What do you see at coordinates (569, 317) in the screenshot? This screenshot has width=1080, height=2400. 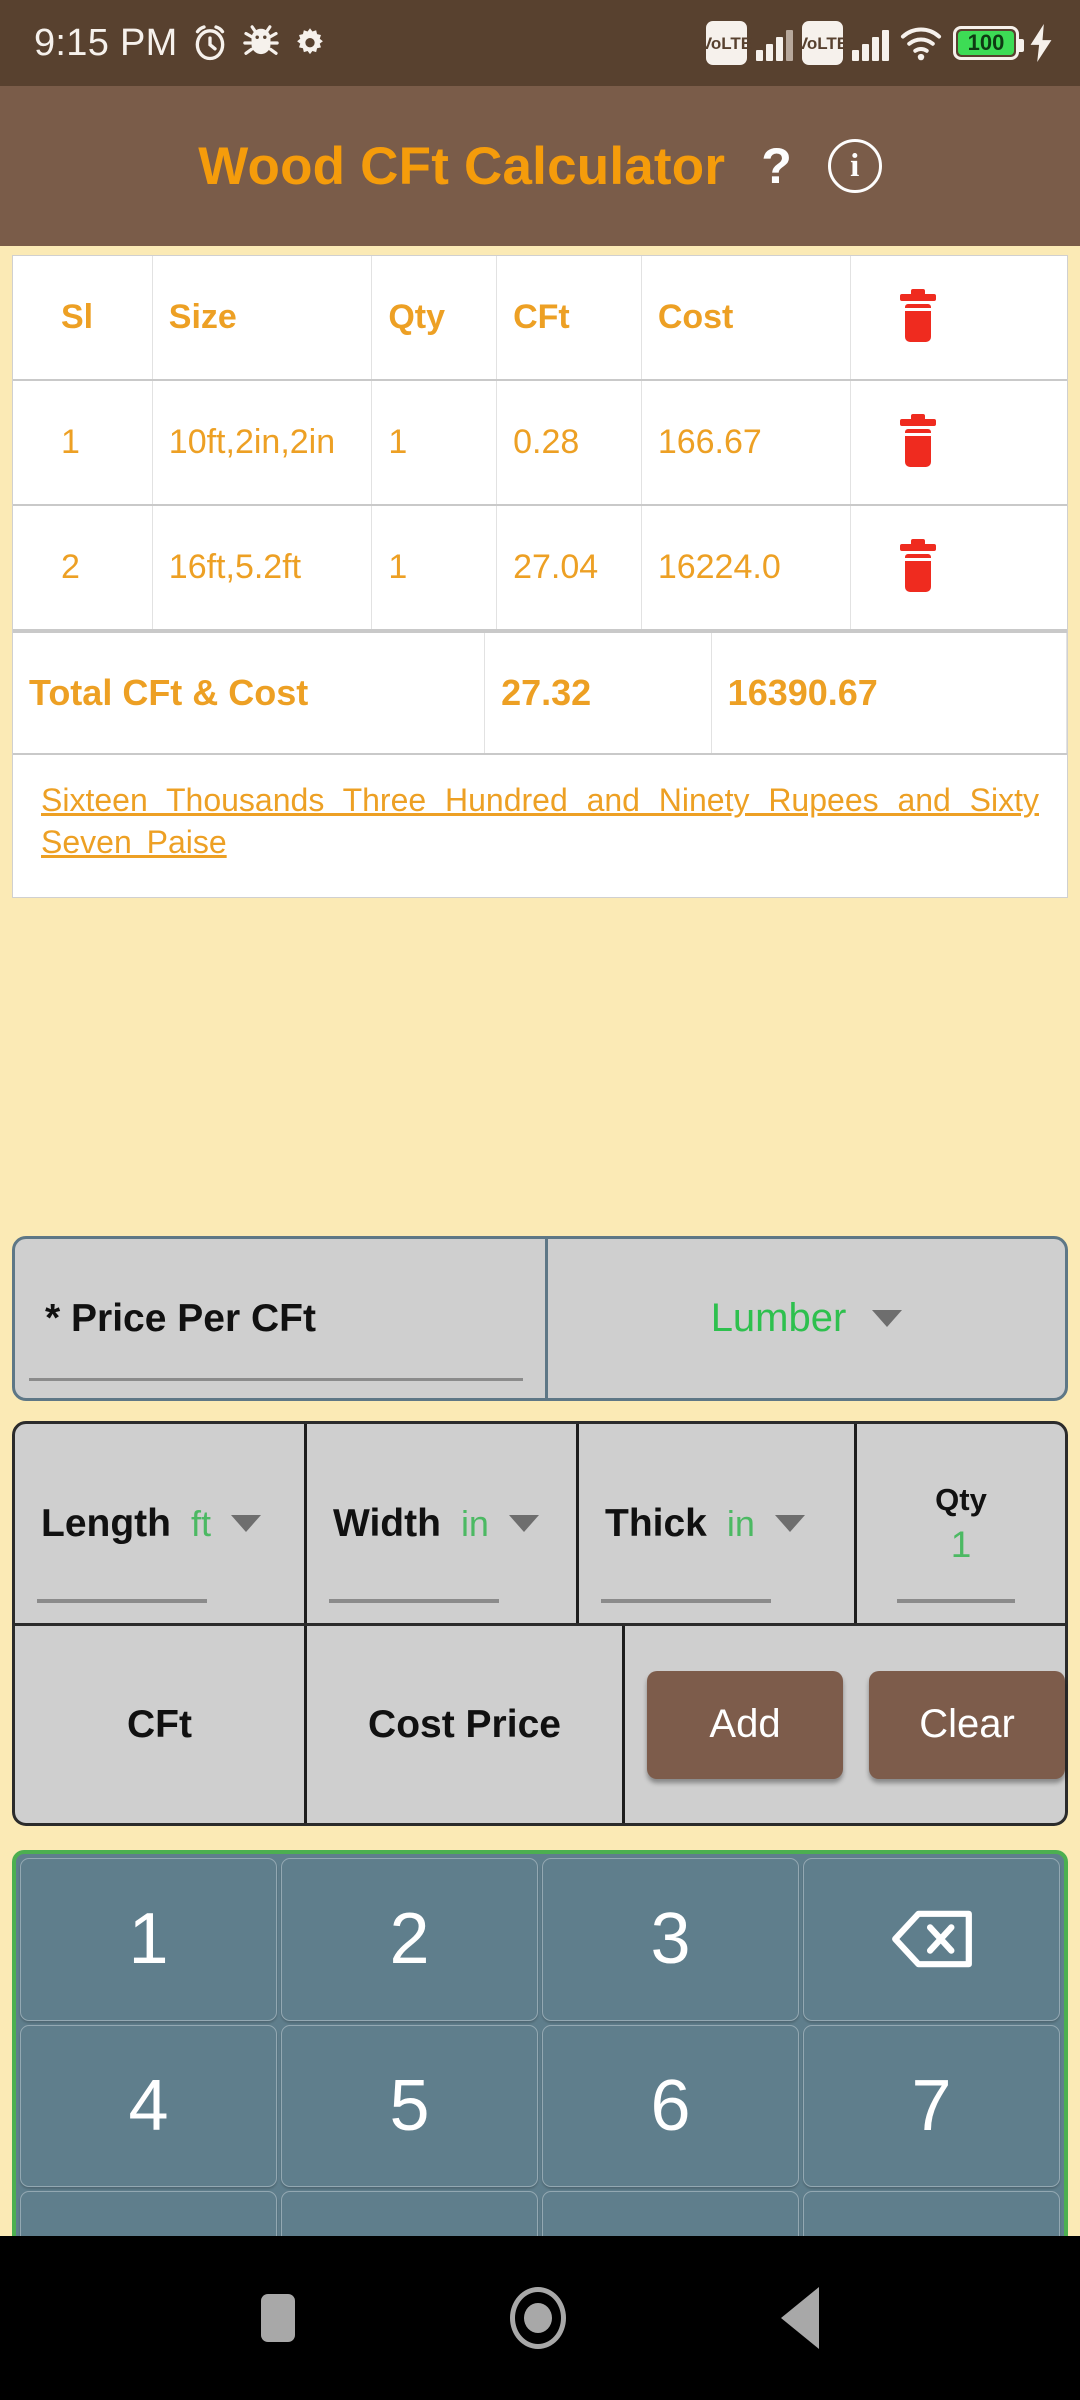 I see `header-cft: CFt` at bounding box center [569, 317].